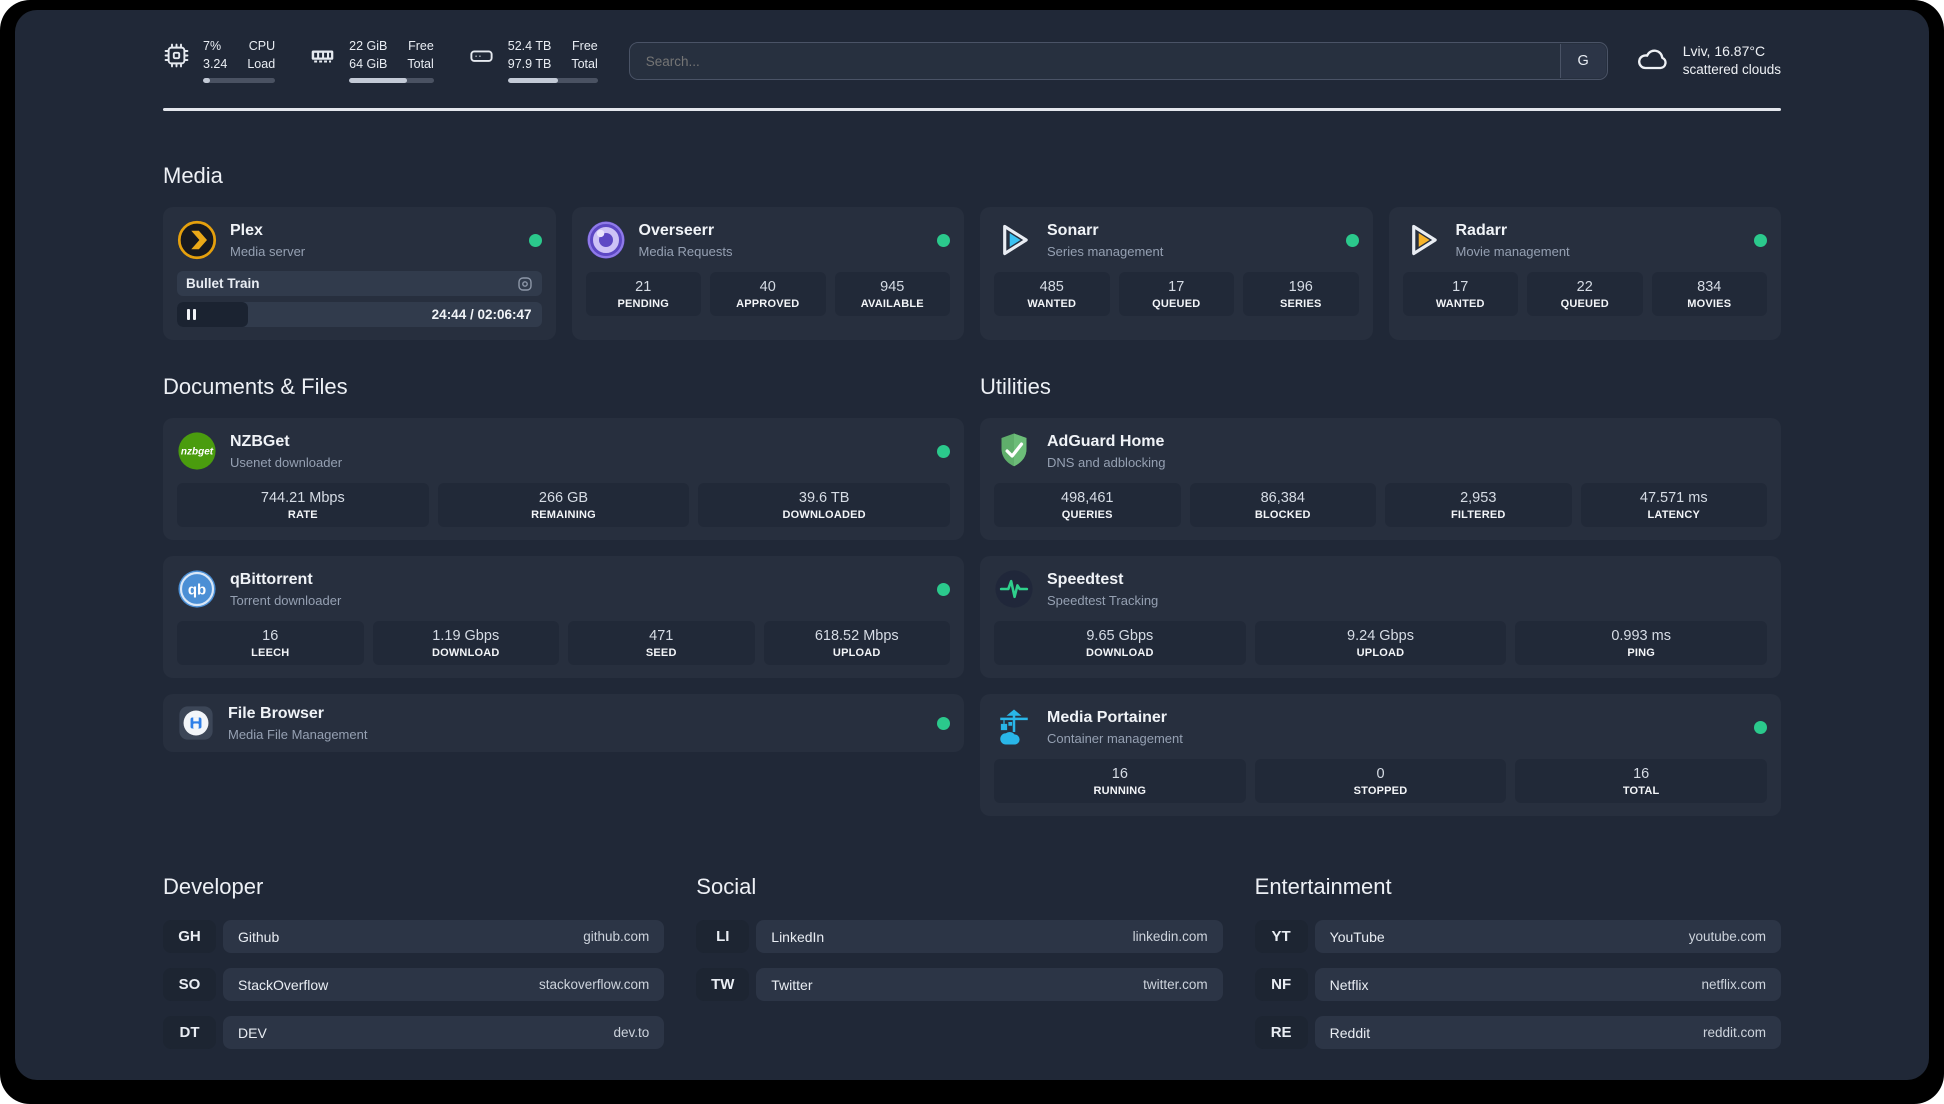  Describe the element at coordinates (1175, 984) in the screenshot. I see `bookmark-url: twitter.com` at that location.